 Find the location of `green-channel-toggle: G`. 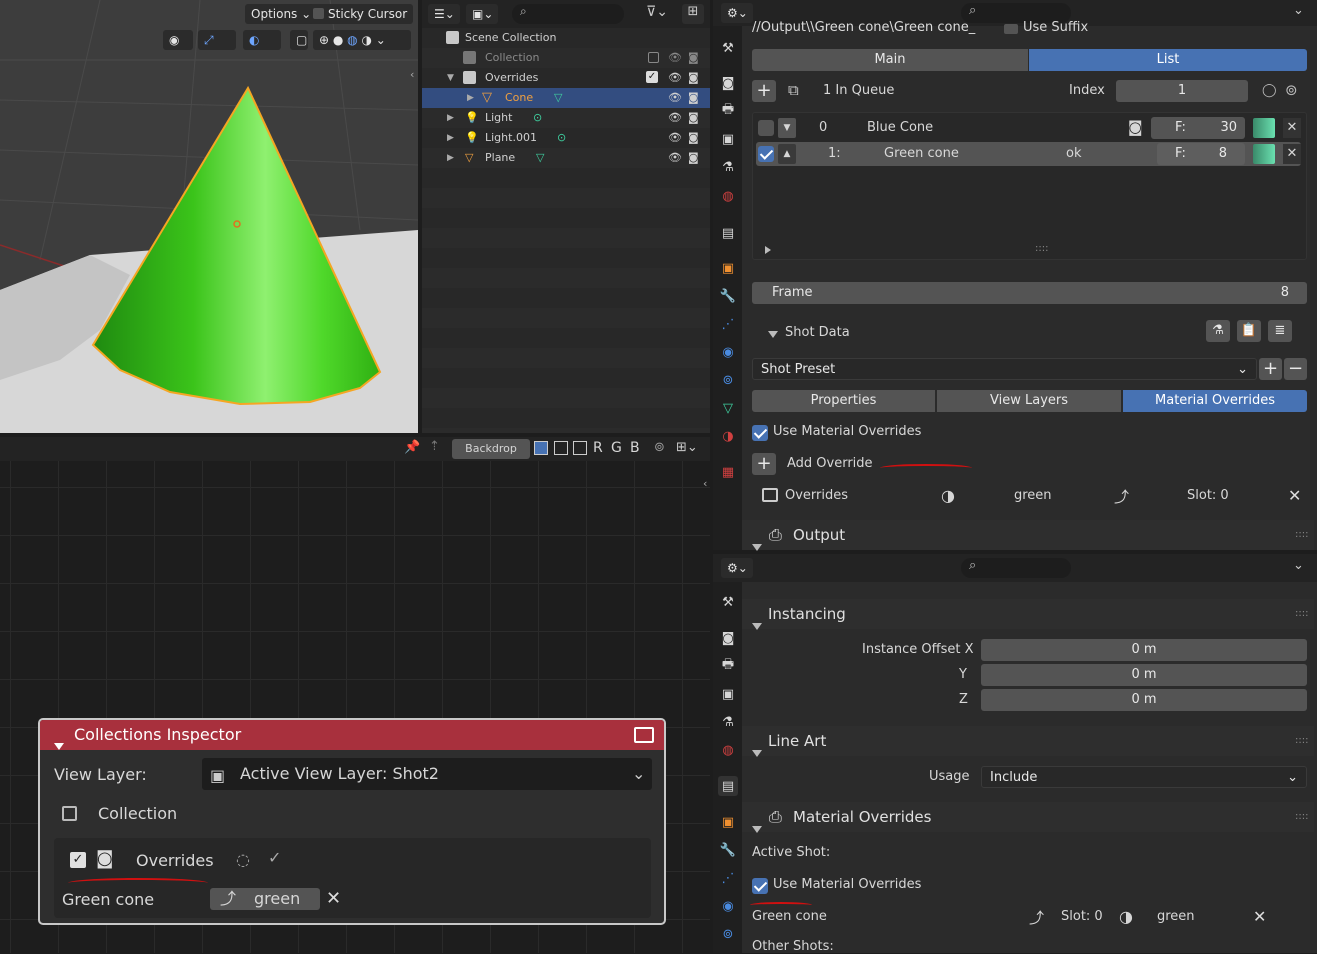

green-channel-toggle: G is located at coordinates (616, 448).